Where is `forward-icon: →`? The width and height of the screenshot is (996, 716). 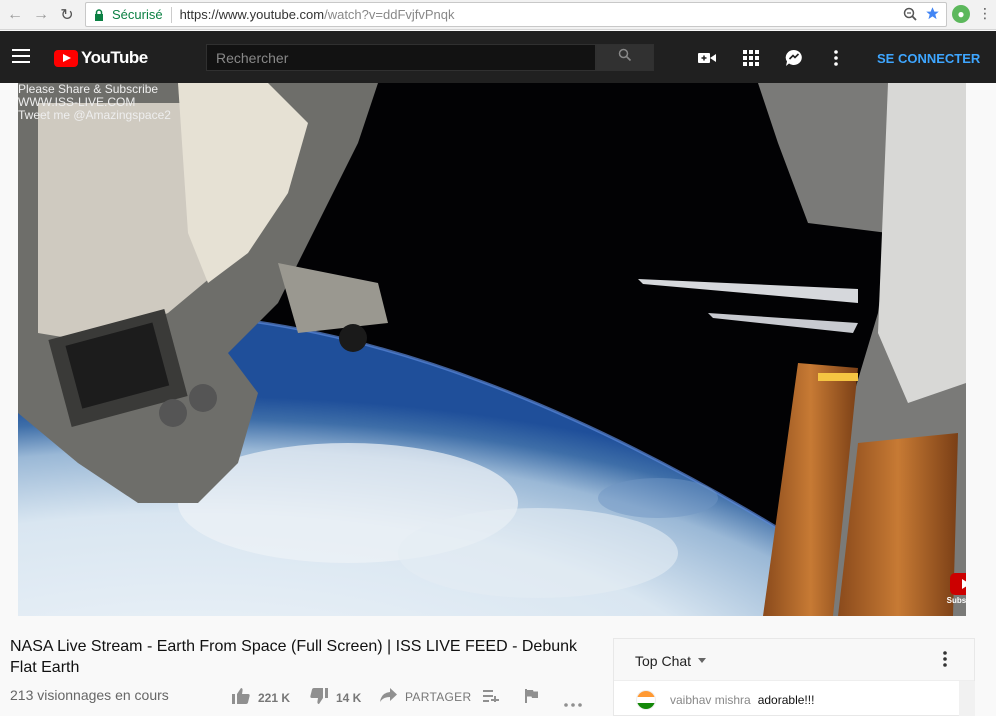 forward-icon: → is located at coordinates (41, 15).